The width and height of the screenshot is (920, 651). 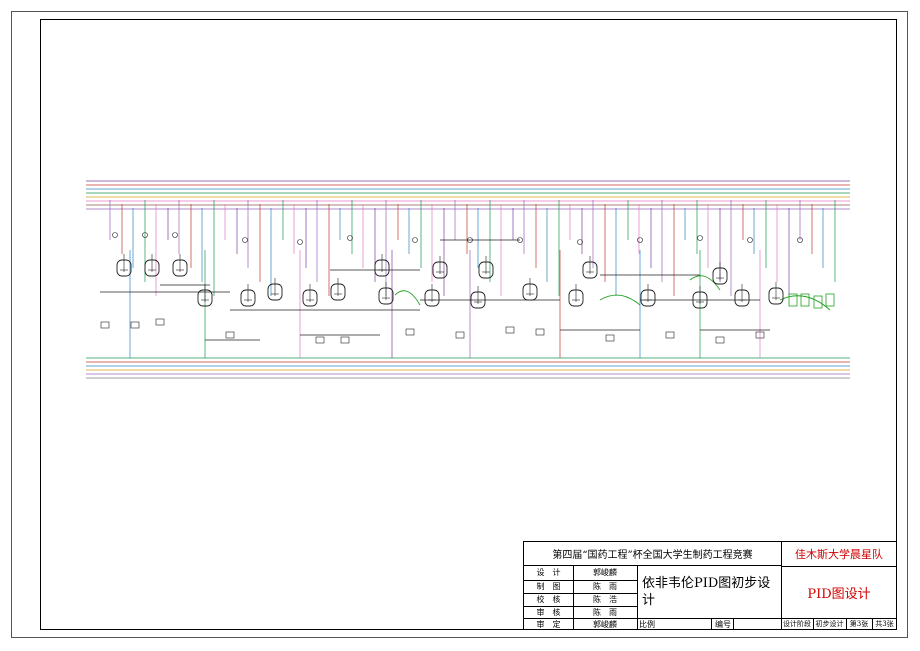 What do you see at coordinates (829, 624) in the screenshot?
I see `stage-value: 初步设计` at bounding box center [829, 624].